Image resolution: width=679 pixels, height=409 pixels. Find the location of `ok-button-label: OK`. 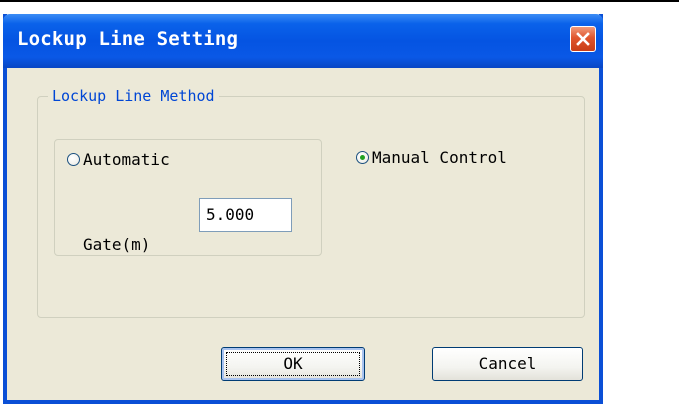

ok-button-label: OK is located at coordinates (293, 363).